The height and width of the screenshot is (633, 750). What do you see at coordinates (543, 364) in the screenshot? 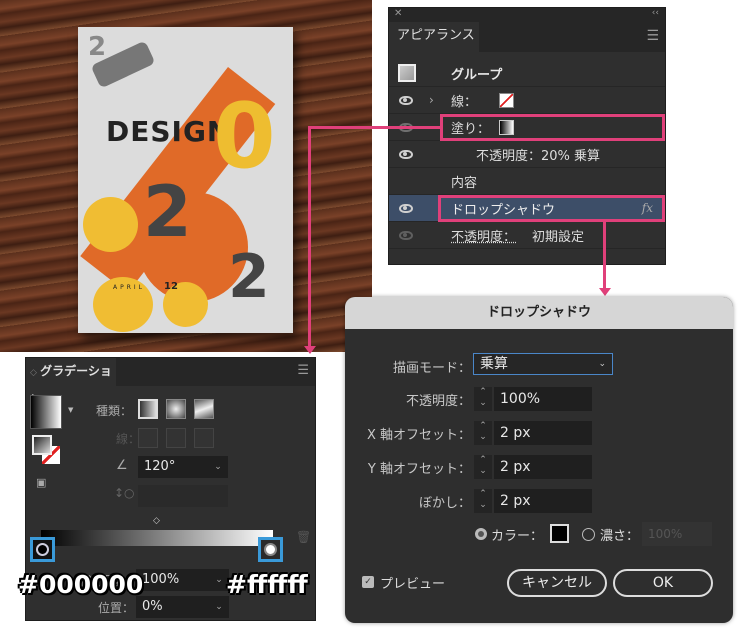
I see `blend-mode-select: 乗算 ⌄` at bounding box center [543, 364].